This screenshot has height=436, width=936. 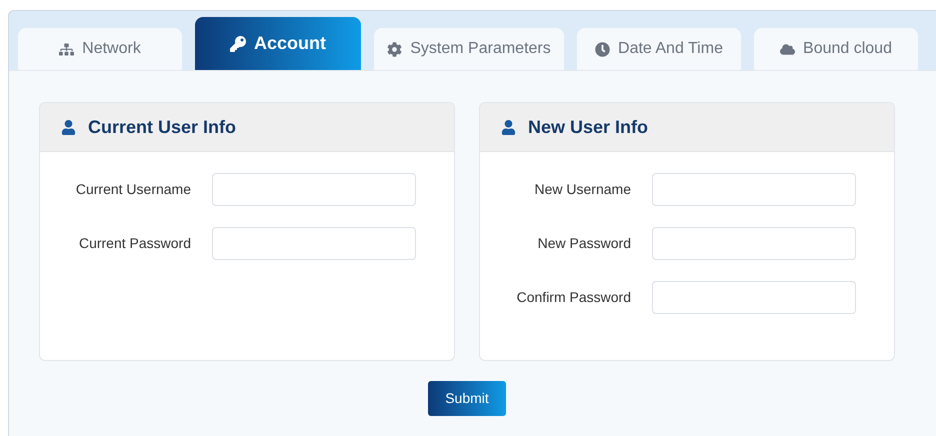 What do you see at coordinates (469, 49) in the screenshot?
I see `tab: System Parameters` at bounding box center [469, 49].